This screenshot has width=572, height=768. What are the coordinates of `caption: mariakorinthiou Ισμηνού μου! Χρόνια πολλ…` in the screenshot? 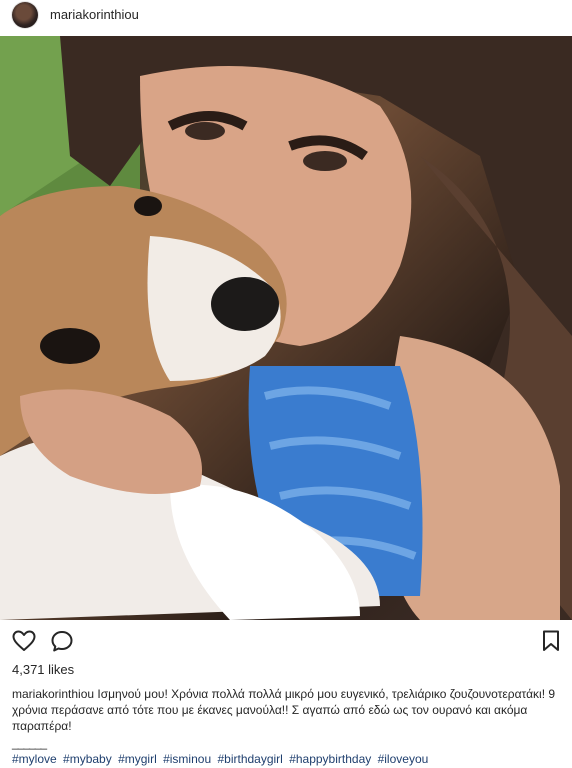 It's located at (286, 710).